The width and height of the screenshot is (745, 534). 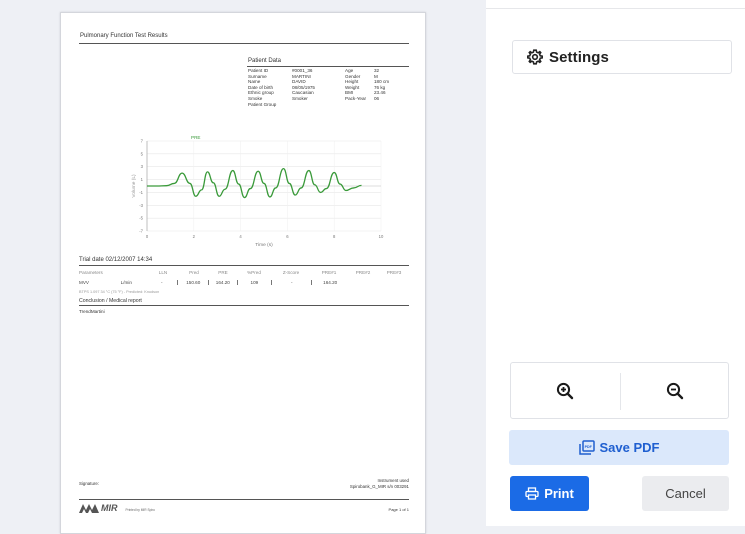 What do you see at coordinates (334, 236) in the screenshot?
I see `x-tick-label: 8` at bounding box center [334, 236].